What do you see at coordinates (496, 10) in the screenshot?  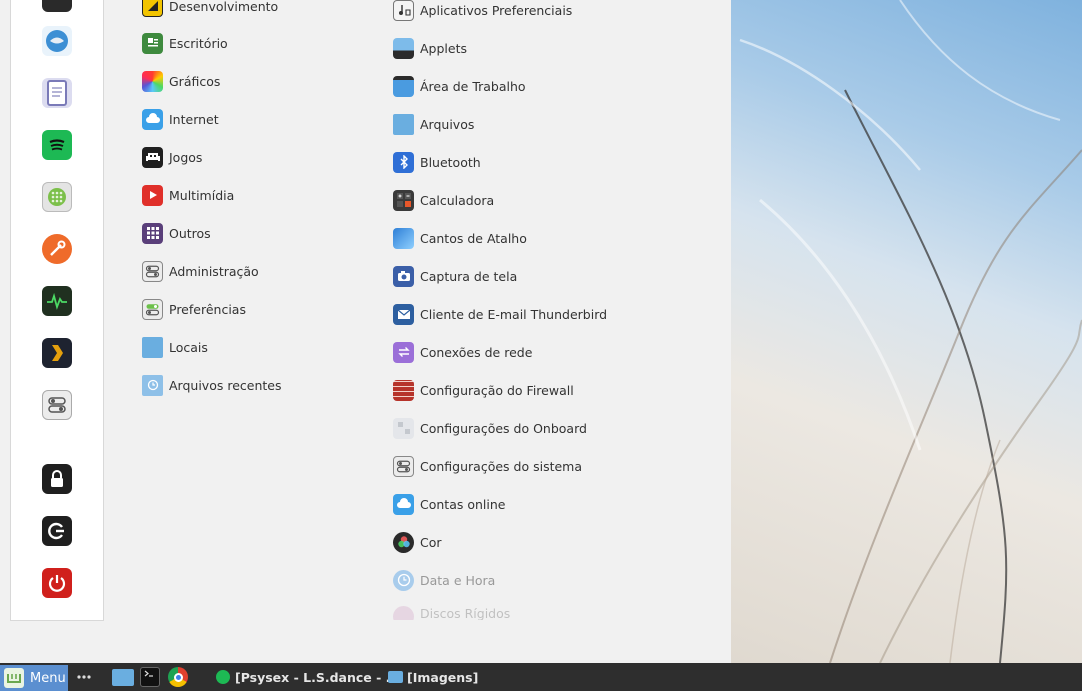 I see `app-label: Aplicativos Preferenciais` at bounding box center [496, 10].